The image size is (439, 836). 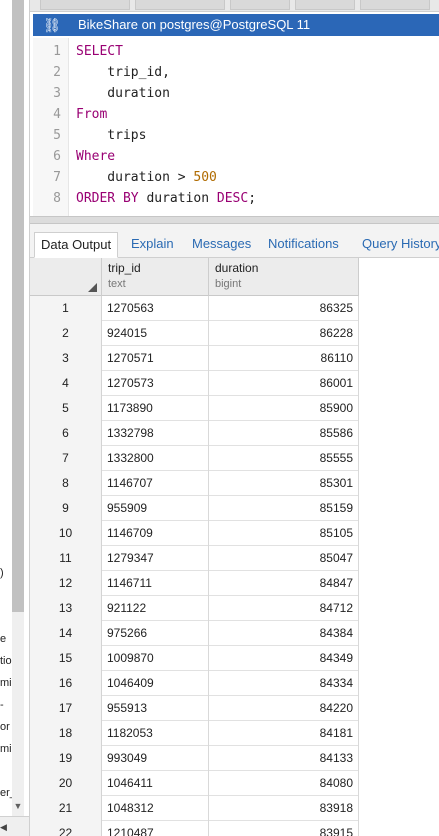 What do you see at coordinates (284, 308) in the screenshot?
I see `duration-cell: 86325` at bounding box center [284, 308].